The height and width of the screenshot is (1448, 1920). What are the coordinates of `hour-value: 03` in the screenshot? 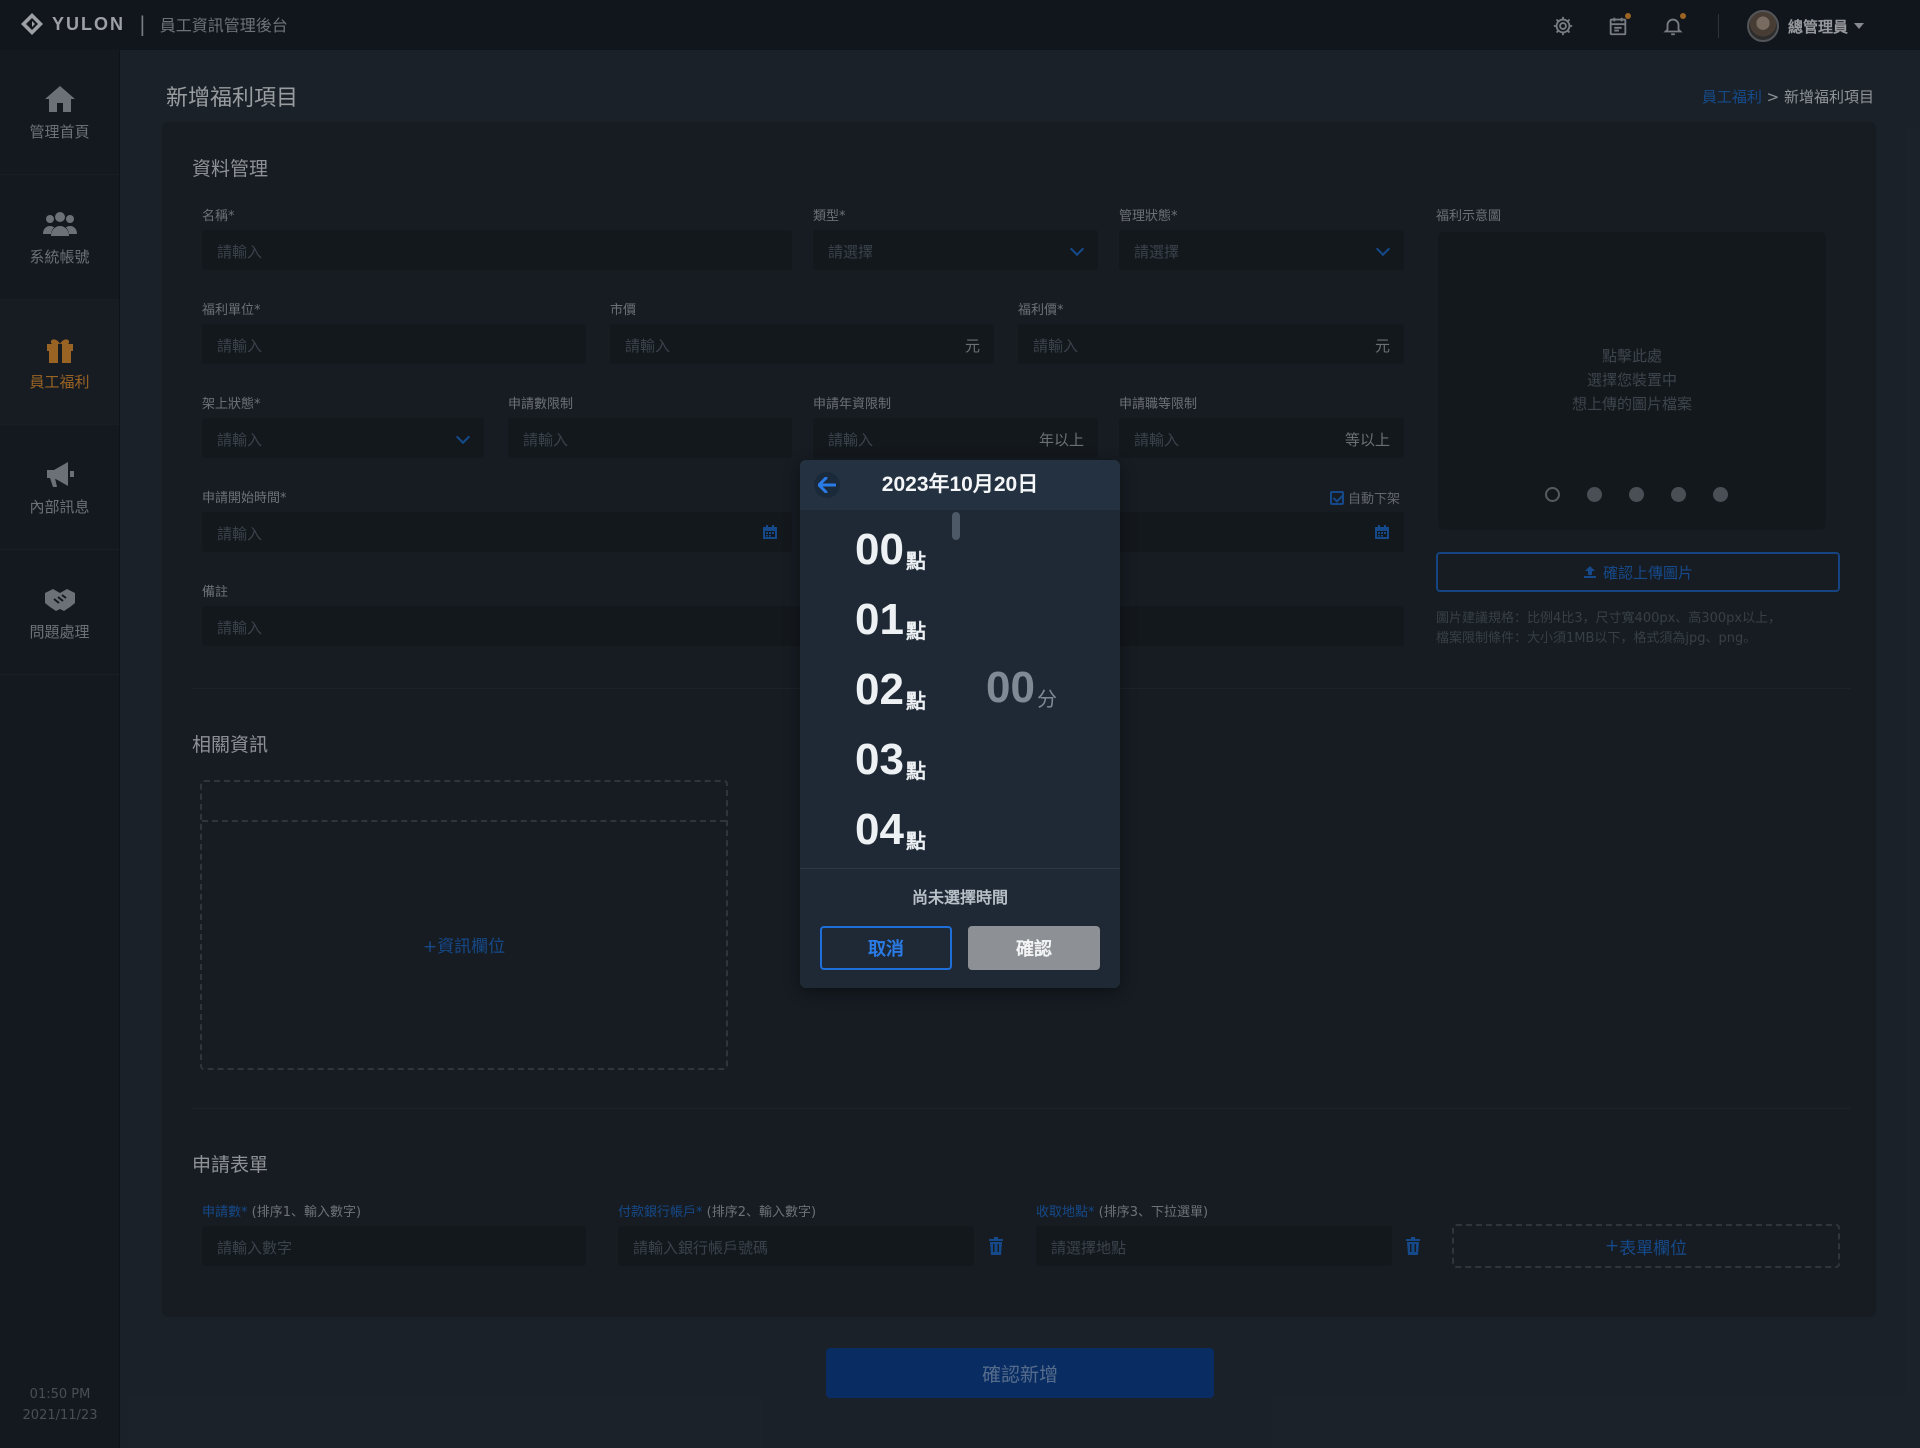 It's located at (879, 759).